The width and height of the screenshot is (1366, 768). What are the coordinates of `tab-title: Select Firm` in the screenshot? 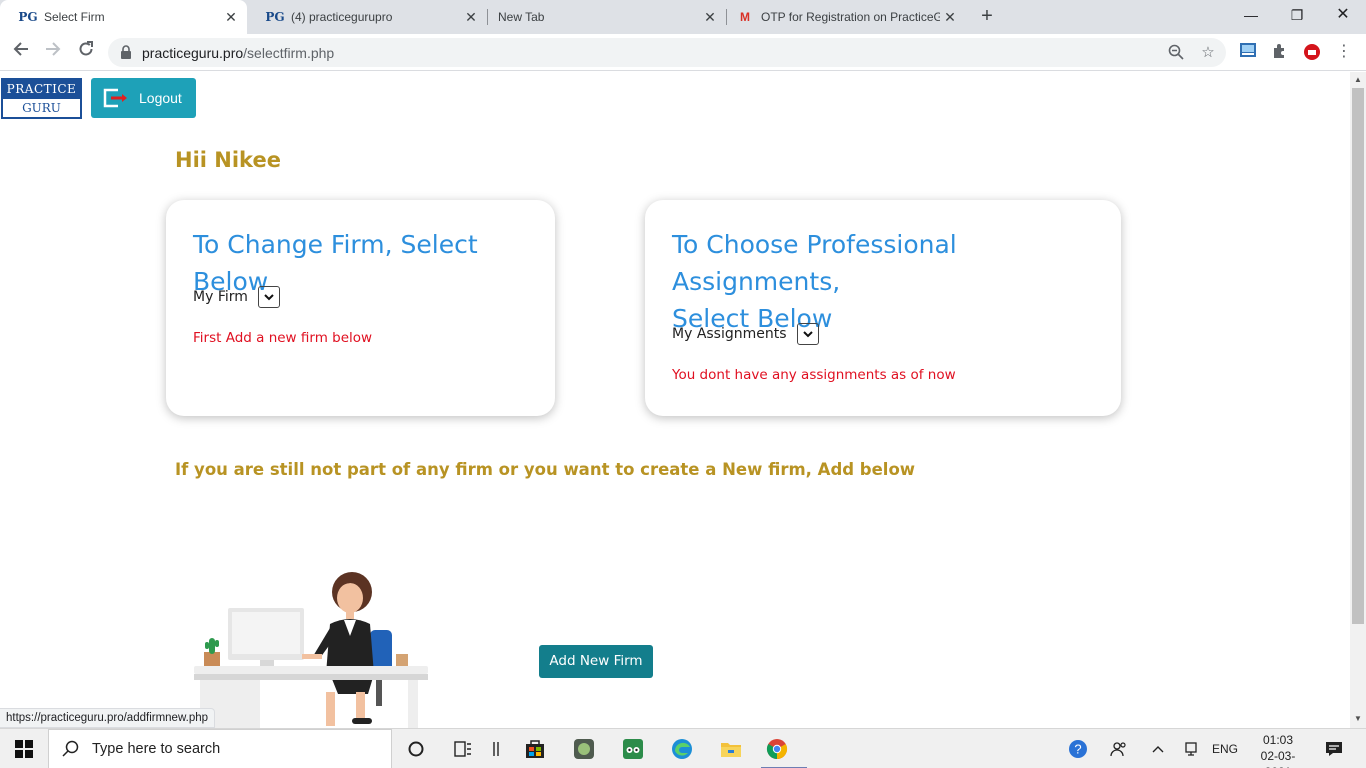 It's located at (74, 17).